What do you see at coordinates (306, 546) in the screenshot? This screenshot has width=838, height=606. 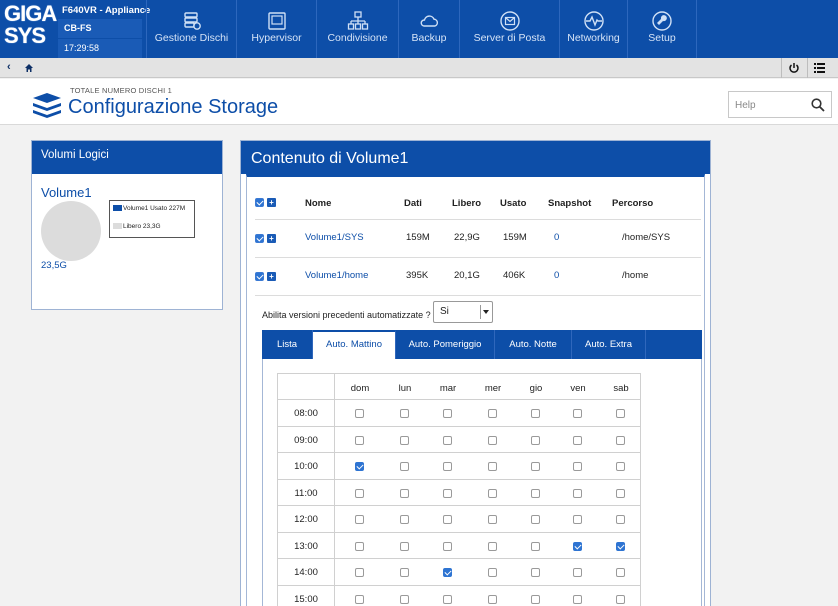 I see `time-label: 13:00` at bounding box center [306, 546].